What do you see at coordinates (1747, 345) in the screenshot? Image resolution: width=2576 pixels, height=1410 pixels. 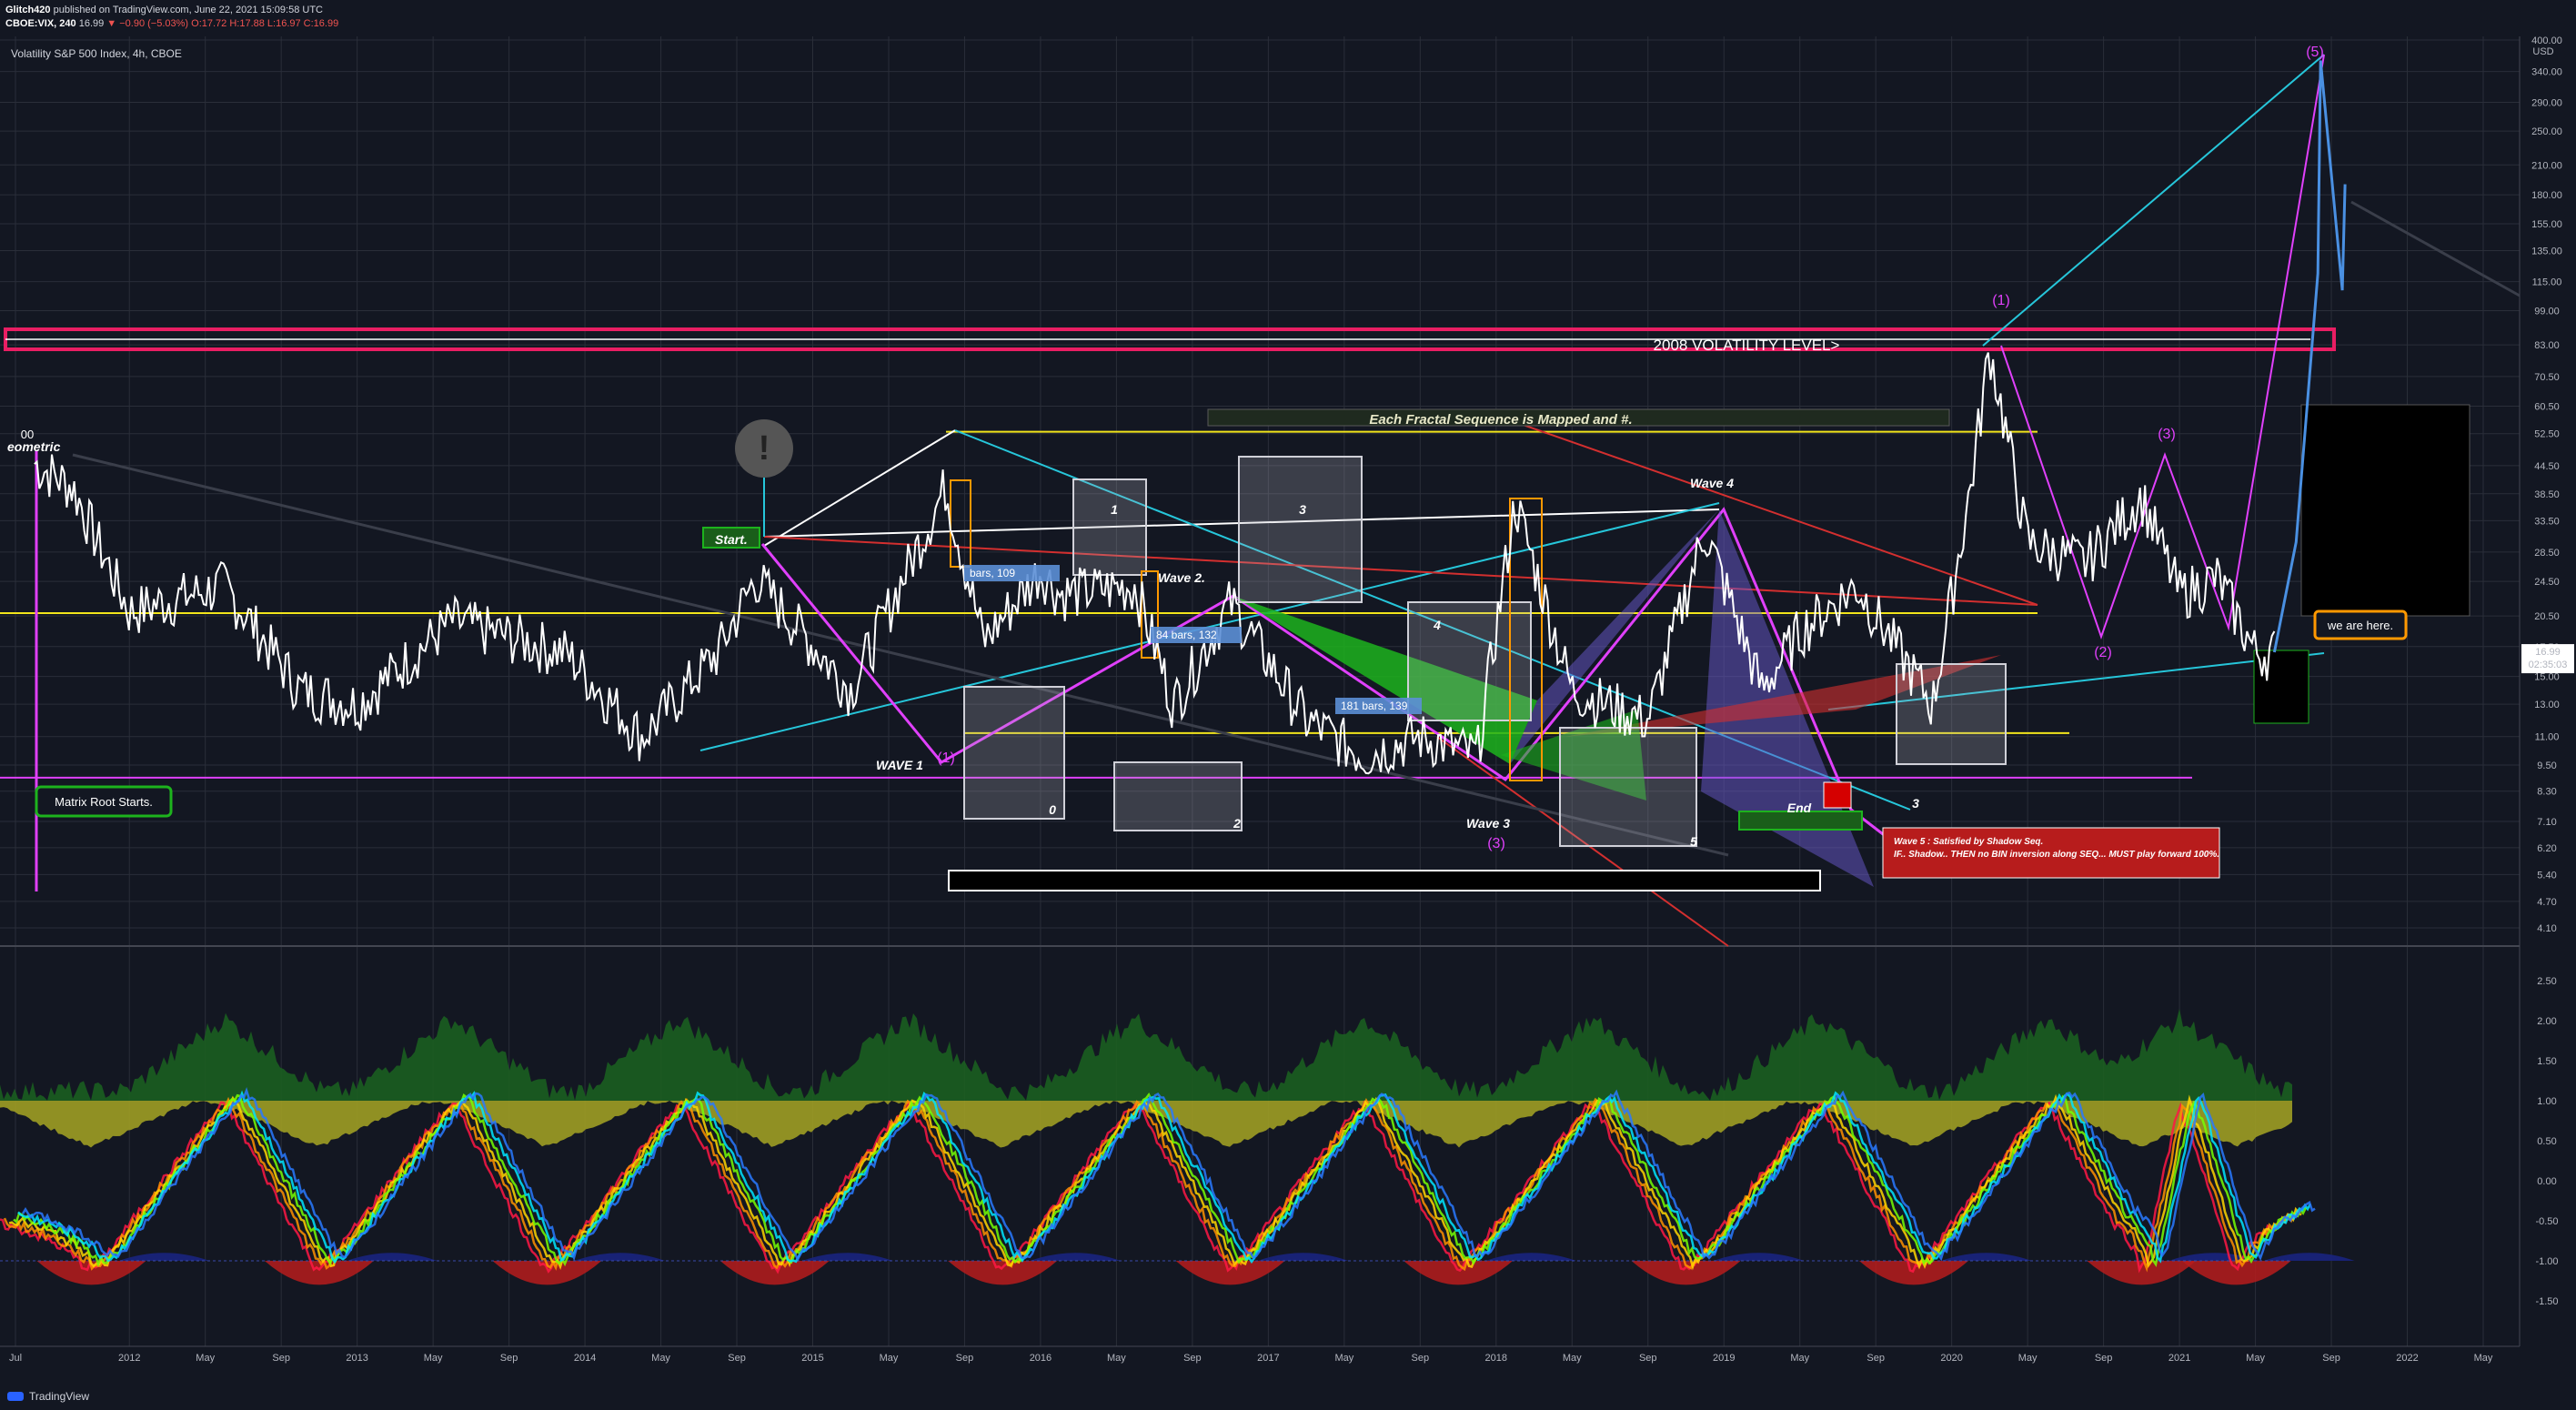 I see `volatility-2008-label: 2008 VOLATILITY LEVEL>` at bounding box center [1747, 345].